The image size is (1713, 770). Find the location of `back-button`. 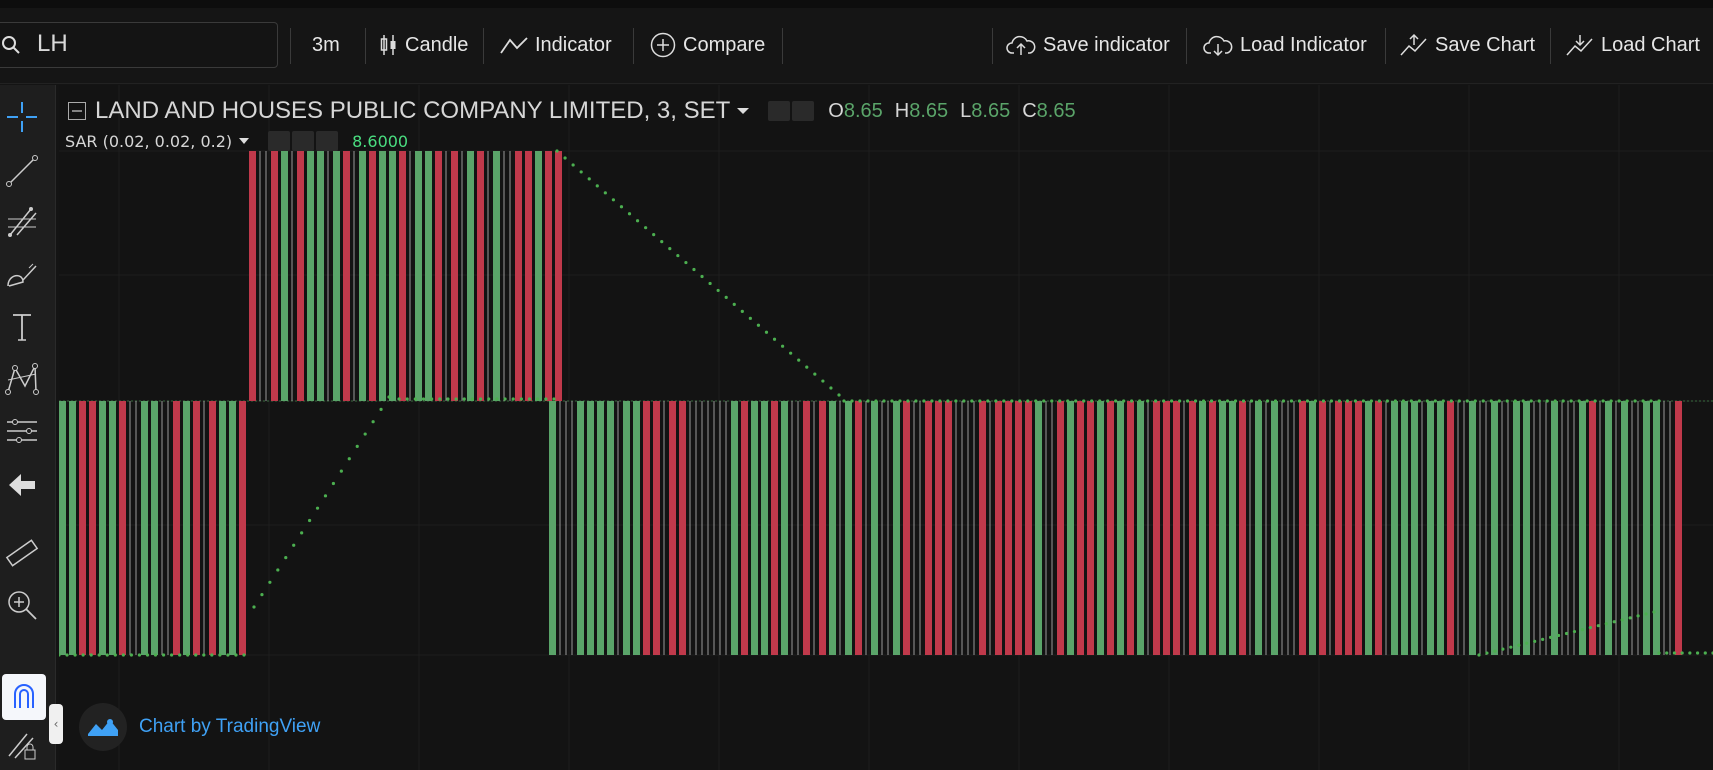

back-button is located at coordinates (22, 485).